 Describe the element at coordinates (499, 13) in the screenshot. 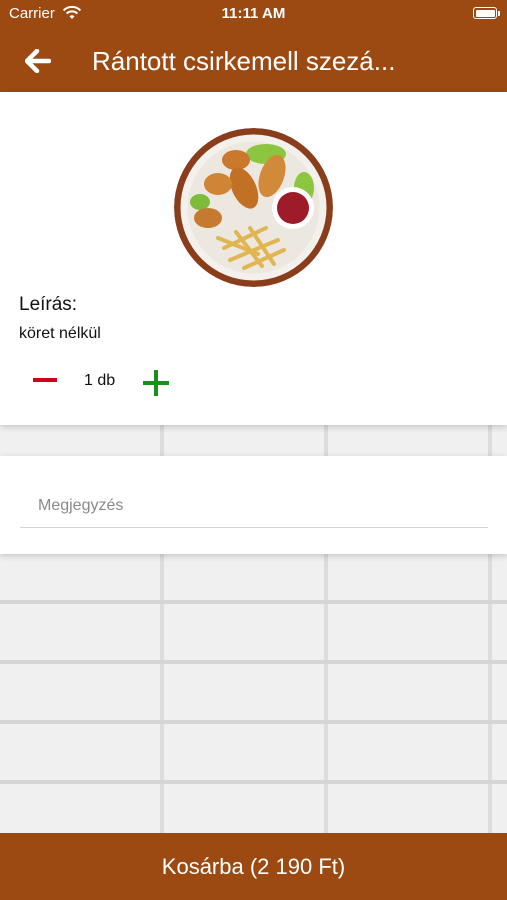

I see `battery-tip` at that location.